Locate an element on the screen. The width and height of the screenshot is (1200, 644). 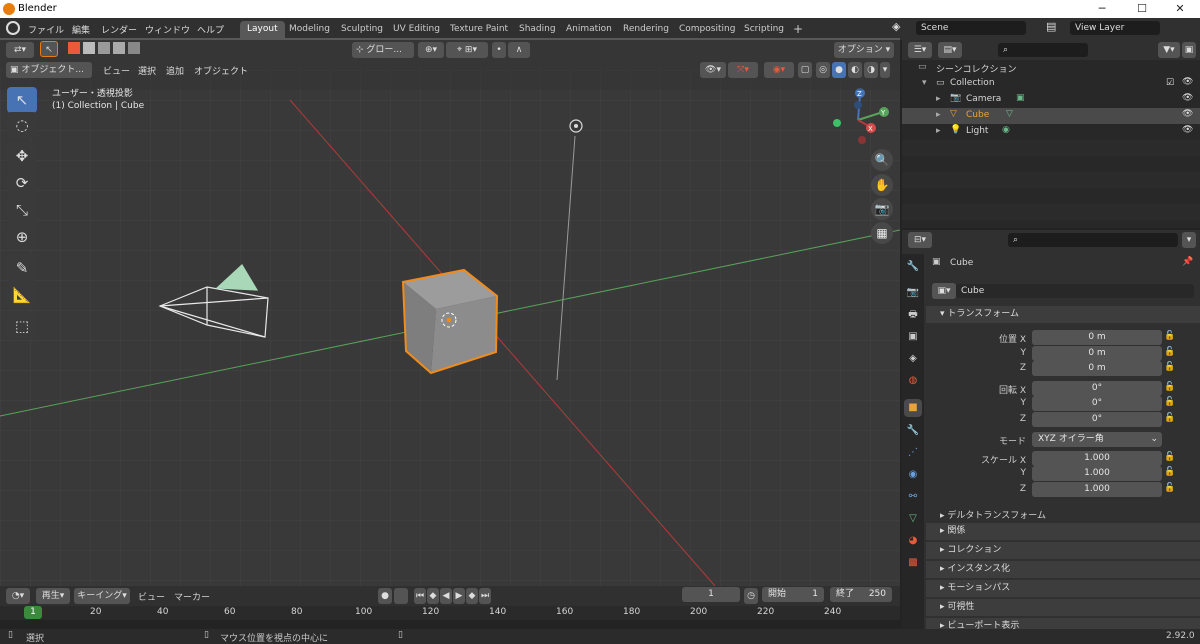
display-mode-dropdown: ▤▾ is located at coordinates (950, 50).